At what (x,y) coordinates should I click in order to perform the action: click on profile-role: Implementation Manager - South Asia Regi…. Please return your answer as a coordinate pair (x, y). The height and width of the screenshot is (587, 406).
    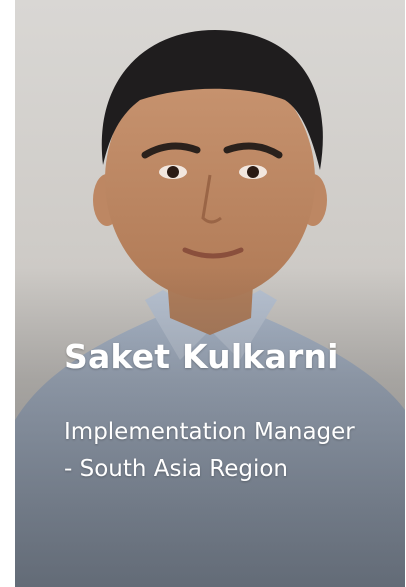
    Looking at the image, I should click on (209, 450).